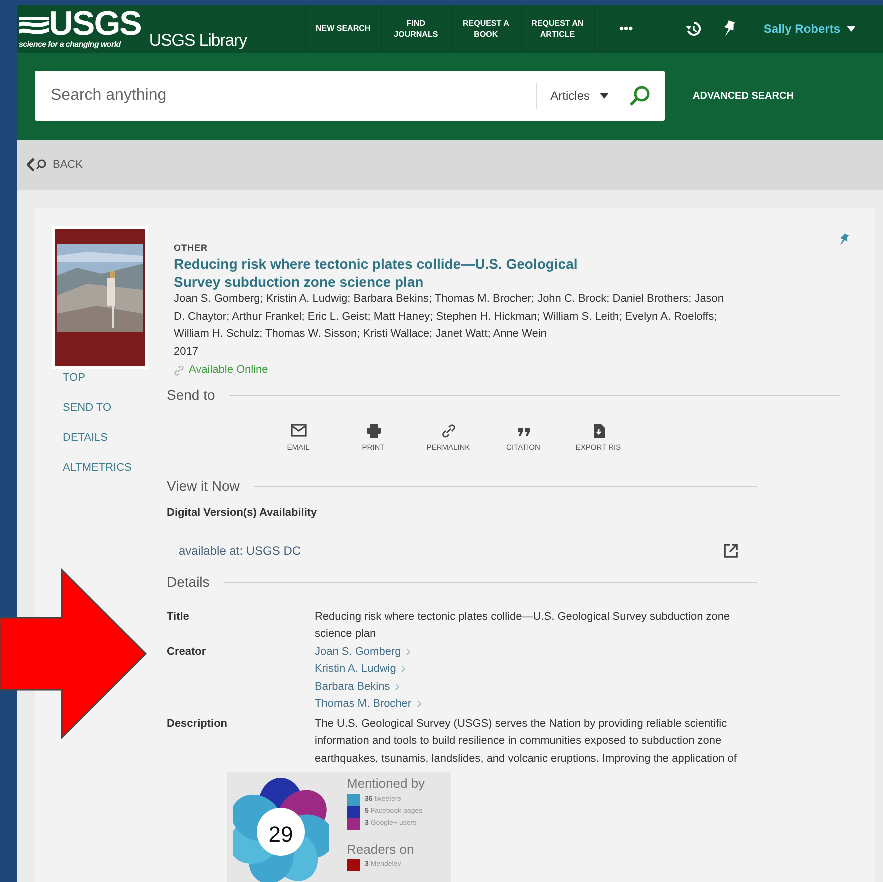 This screenshot has width=883, height=882. What do you see at coordinates (694, 28) in the screenshot?
I see `history-icon` at bounding box center [694, 28].